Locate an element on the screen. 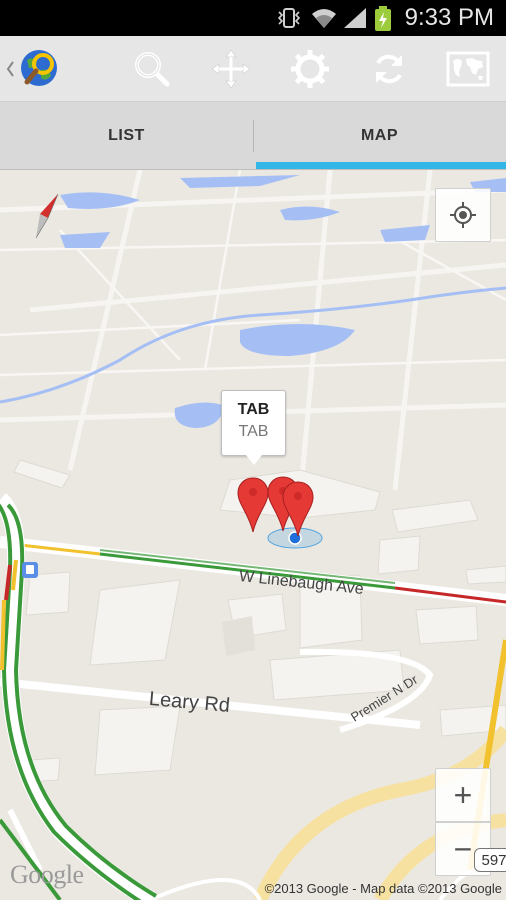 Image resolution: width=506 pixels, height=900 pixels. status-bar: 9:33 PM is located at coordinates (253, 18).